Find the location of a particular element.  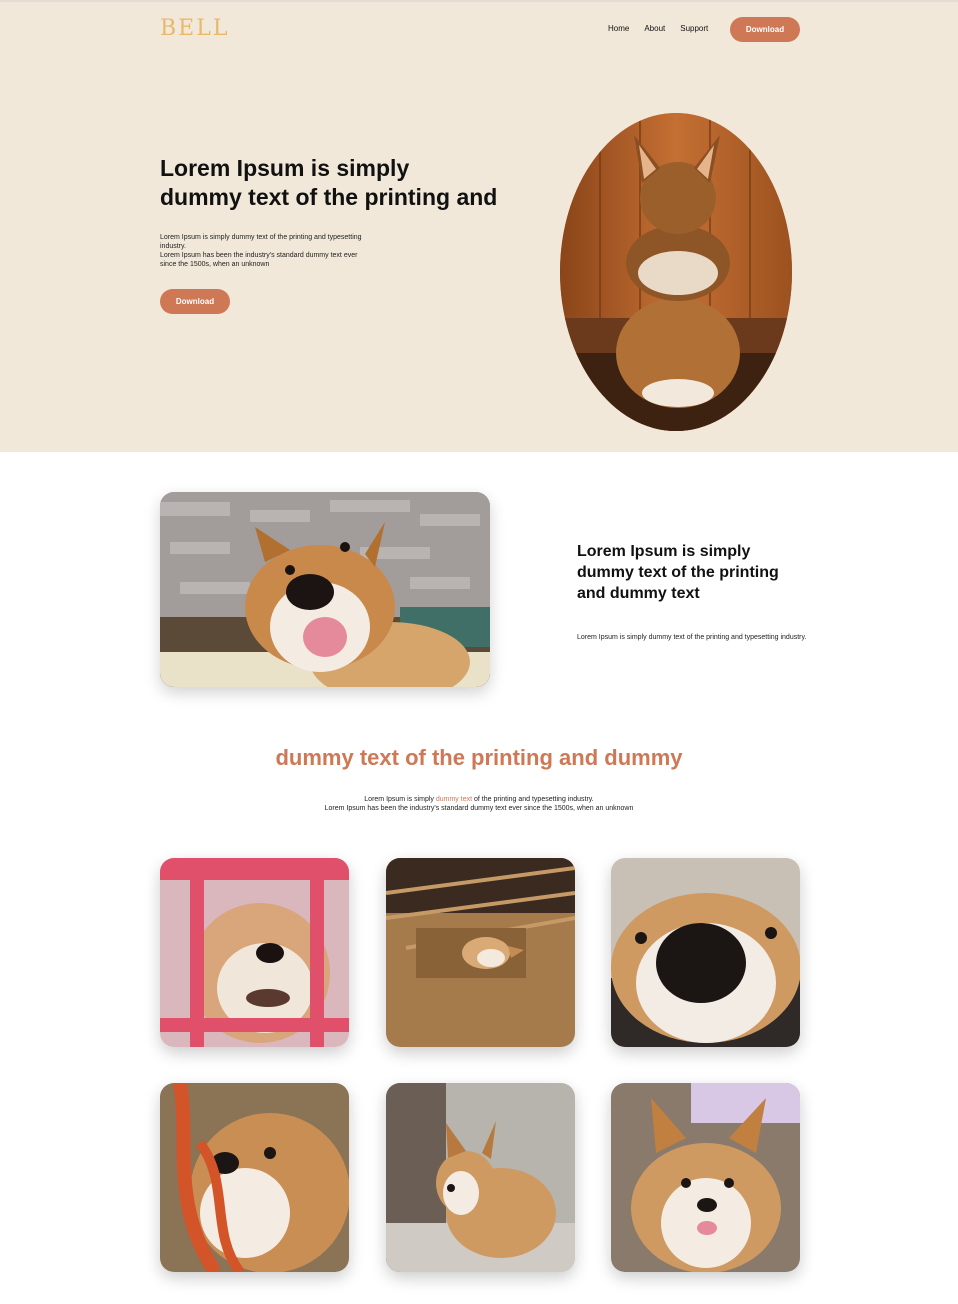

nav-link-about: About is located at coordinates (654, 28).